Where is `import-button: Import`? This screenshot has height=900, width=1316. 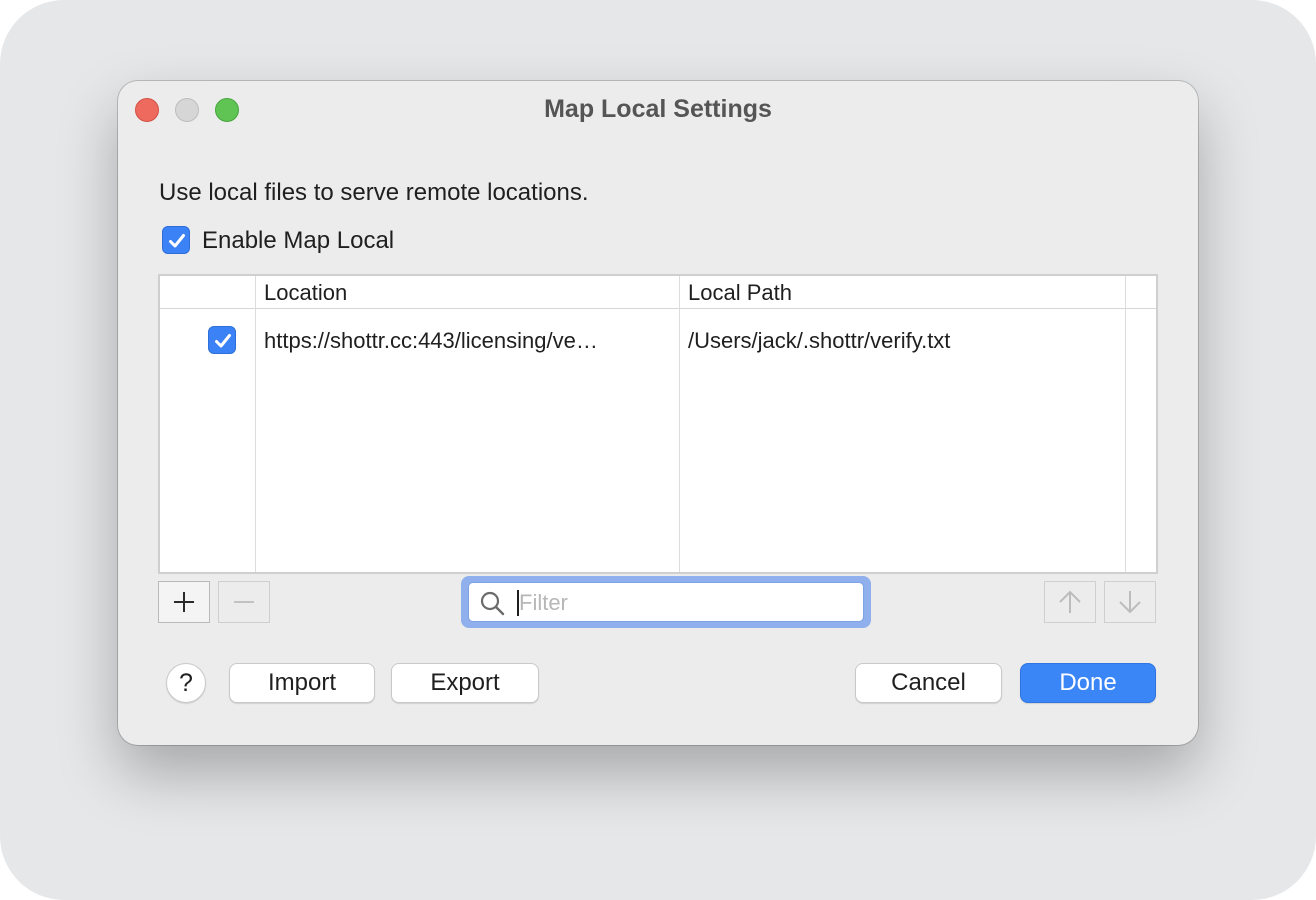
import-button: Import is located at coordinates (302, 683).